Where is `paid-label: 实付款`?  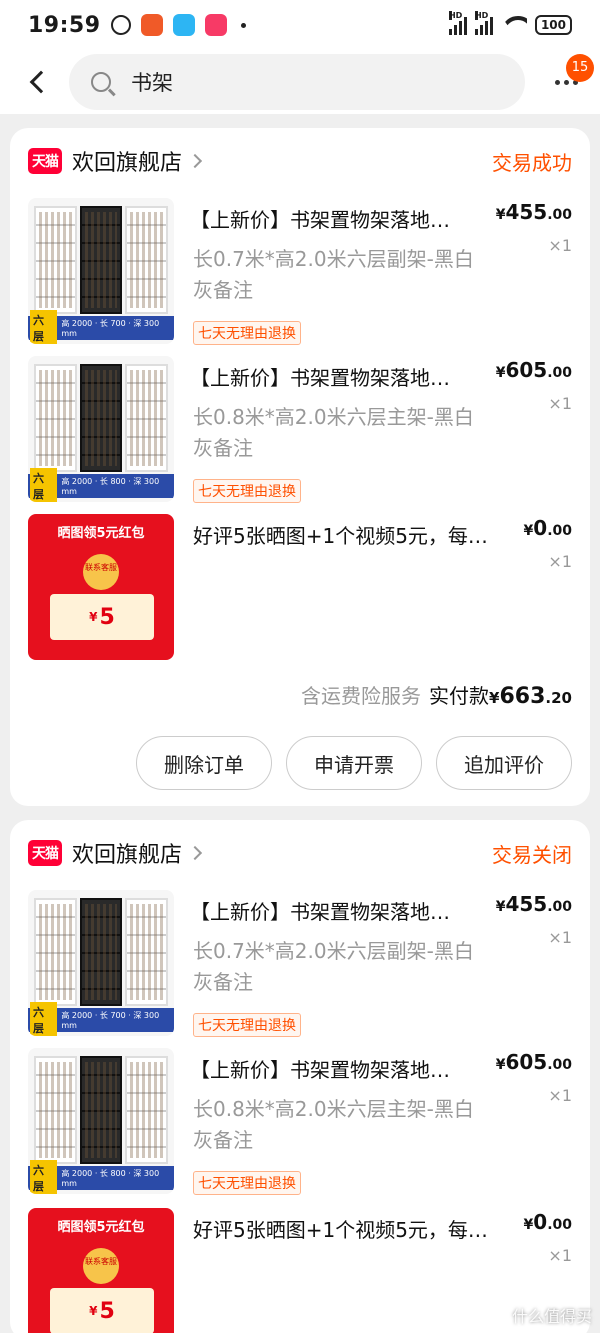
paid-label: 实付款 is located at coordinates (459, 696).